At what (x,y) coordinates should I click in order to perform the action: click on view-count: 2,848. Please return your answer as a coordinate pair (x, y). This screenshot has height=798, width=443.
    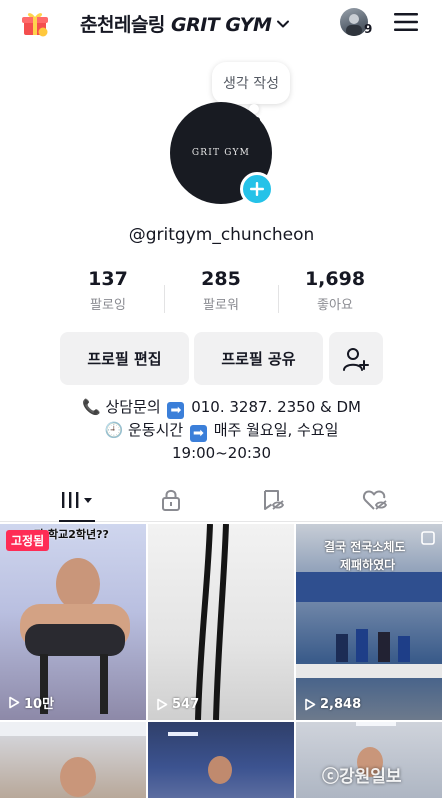
    Looking at the image, I should click on (332, 704).